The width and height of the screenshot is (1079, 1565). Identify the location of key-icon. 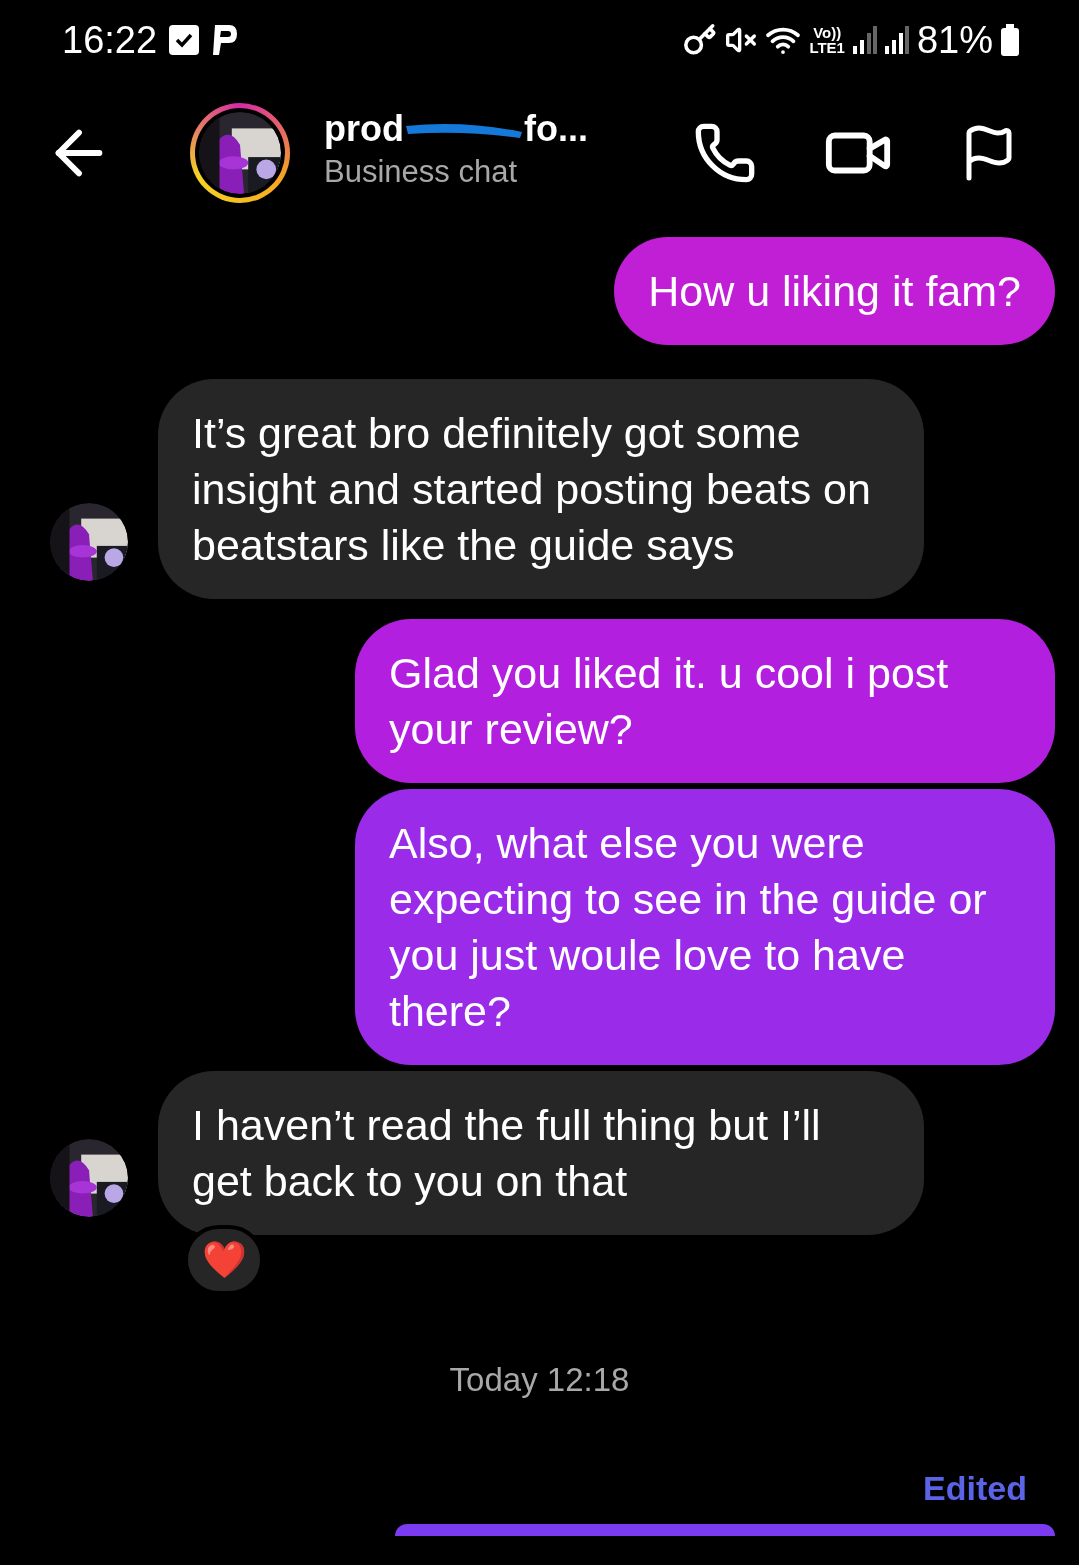
(700, 40).